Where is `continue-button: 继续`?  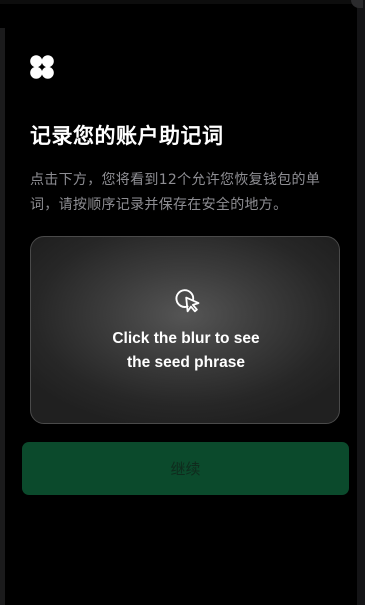
continue-button: 继续 is located at coordinates (185, 468).